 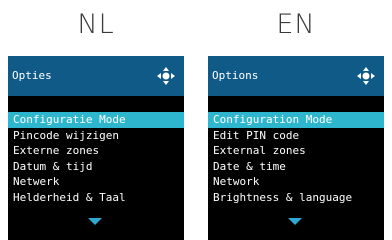 I want to click on language-label-en: EN, so click(x=296, y=24).